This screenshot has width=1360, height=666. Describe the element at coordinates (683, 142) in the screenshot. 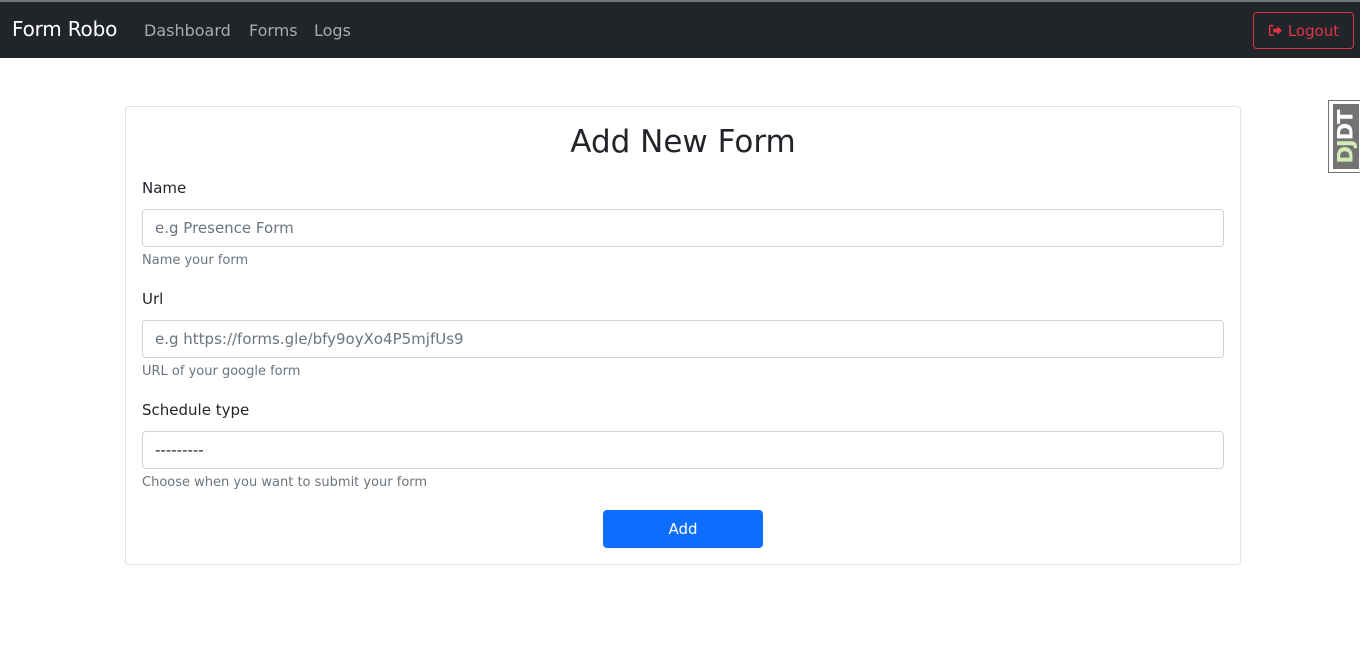

I see `page-title: Add New Form` at that location.